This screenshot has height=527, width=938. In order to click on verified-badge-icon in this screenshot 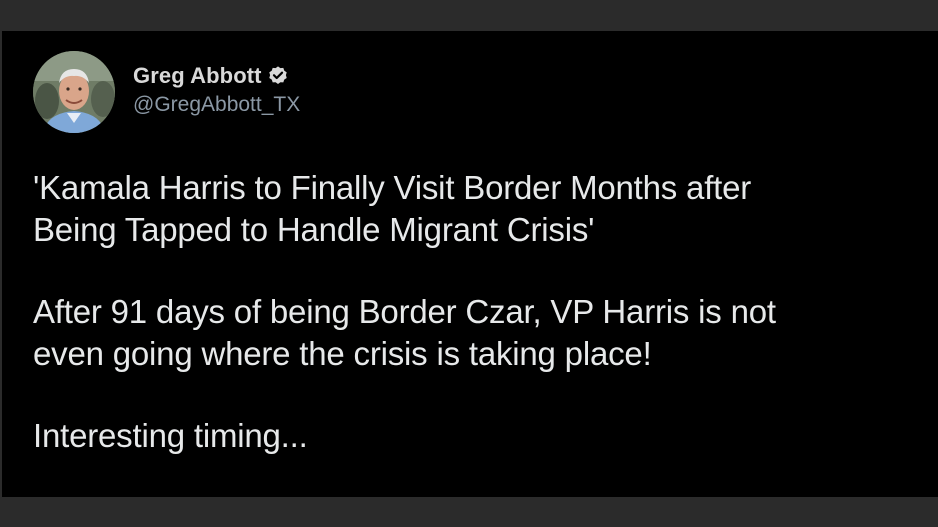, I will do `click(278, 76)`.